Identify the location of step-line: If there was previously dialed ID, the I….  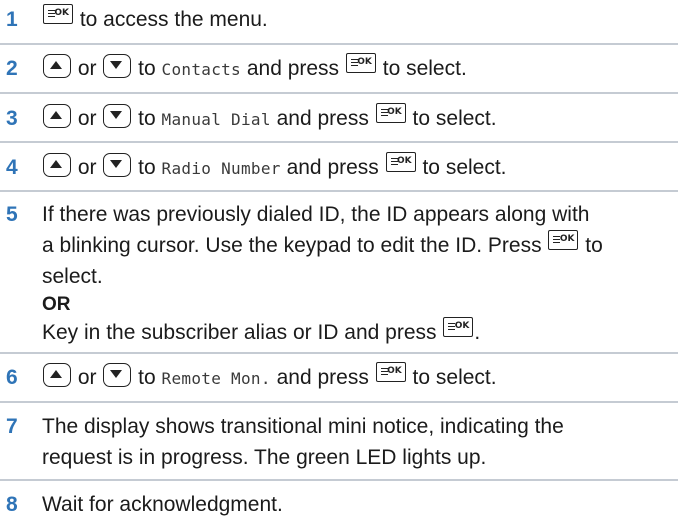
(316, 214).